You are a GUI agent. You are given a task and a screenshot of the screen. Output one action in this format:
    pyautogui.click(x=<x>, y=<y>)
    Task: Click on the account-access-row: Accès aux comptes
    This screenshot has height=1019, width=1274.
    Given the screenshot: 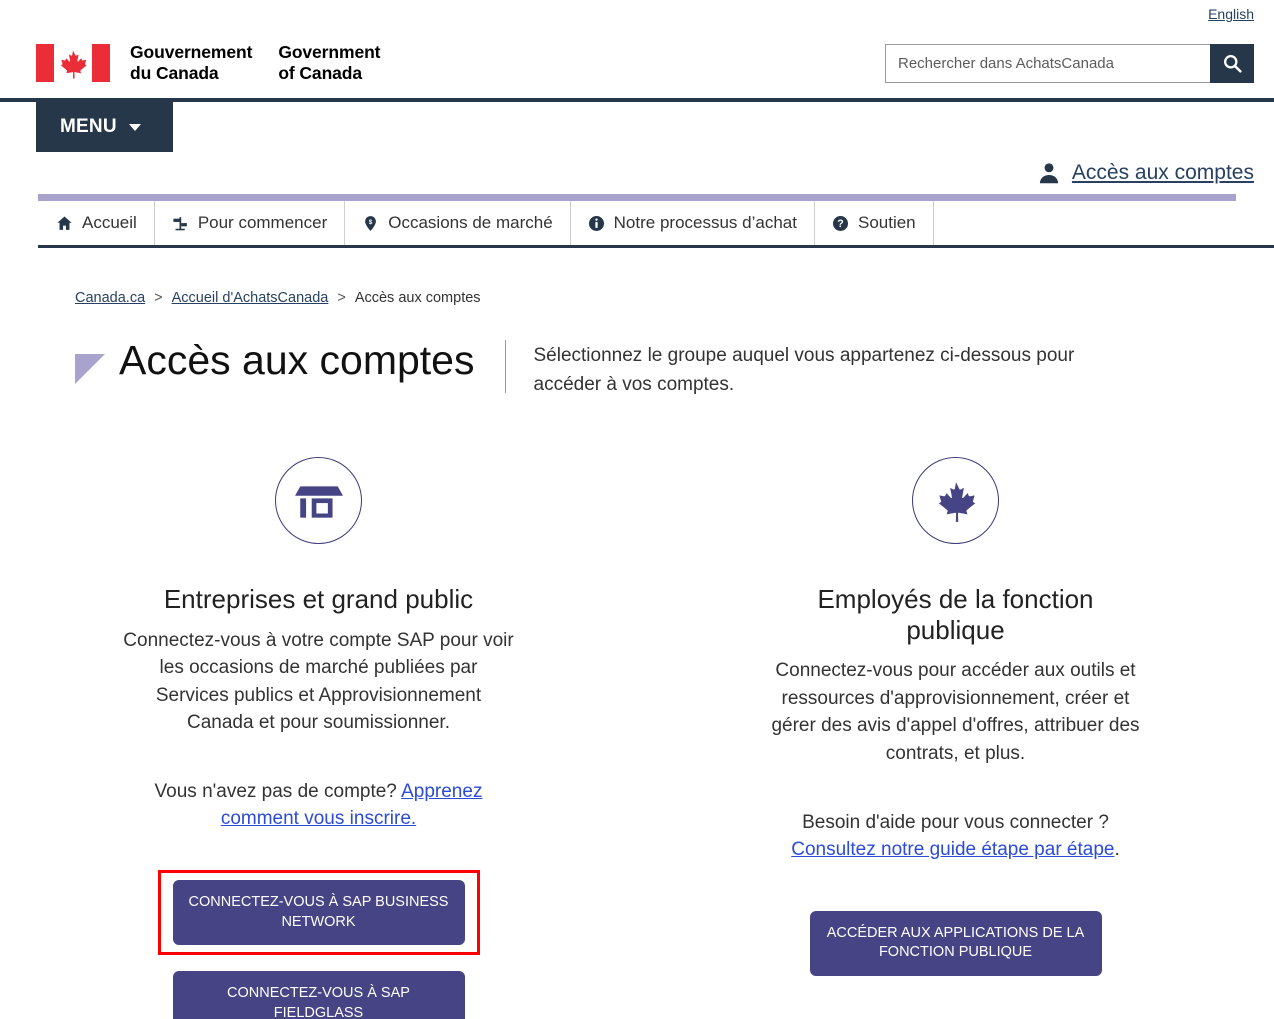 What is the action you would take?
    pyautogui.click(x=637, y=173)
    